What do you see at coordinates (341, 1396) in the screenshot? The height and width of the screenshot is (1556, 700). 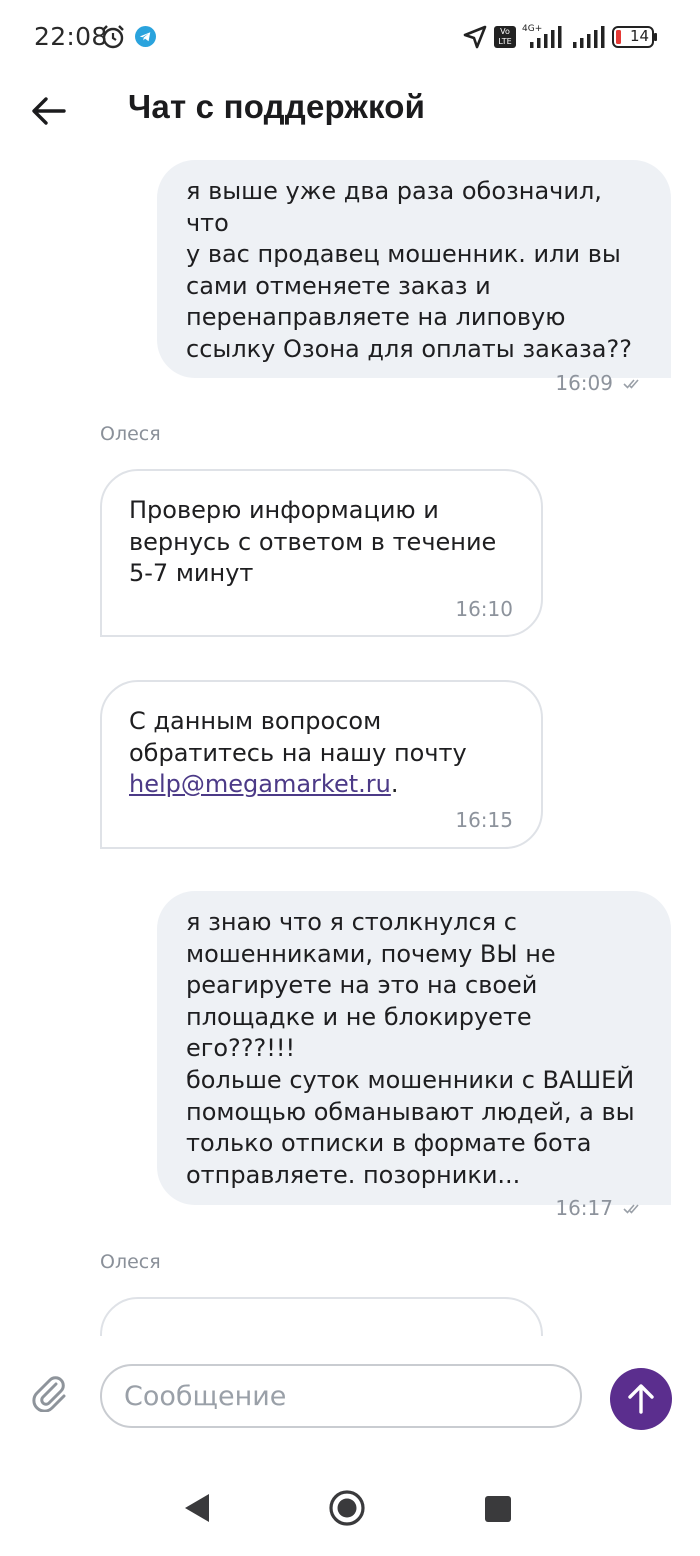 I see `message-input` at bounding box center [341, 1396].